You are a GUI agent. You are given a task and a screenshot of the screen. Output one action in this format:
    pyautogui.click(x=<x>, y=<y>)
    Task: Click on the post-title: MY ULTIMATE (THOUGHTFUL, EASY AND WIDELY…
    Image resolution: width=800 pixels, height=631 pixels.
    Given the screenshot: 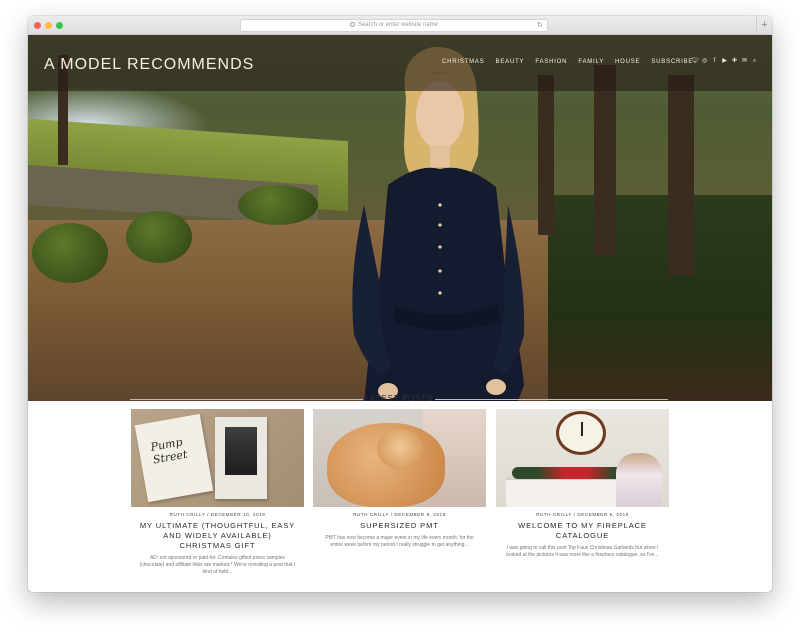 What is the action you would take?
    pyautogui.click(x=217, y=536)
    